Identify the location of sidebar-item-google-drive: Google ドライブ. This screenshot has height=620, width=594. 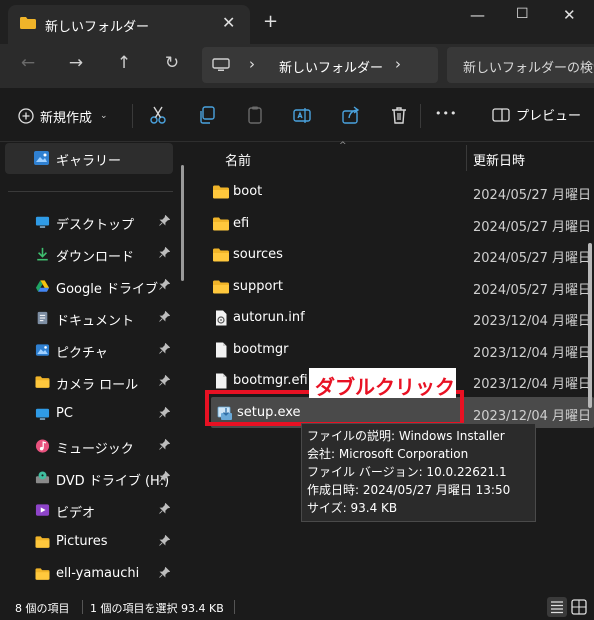
(90, 286).